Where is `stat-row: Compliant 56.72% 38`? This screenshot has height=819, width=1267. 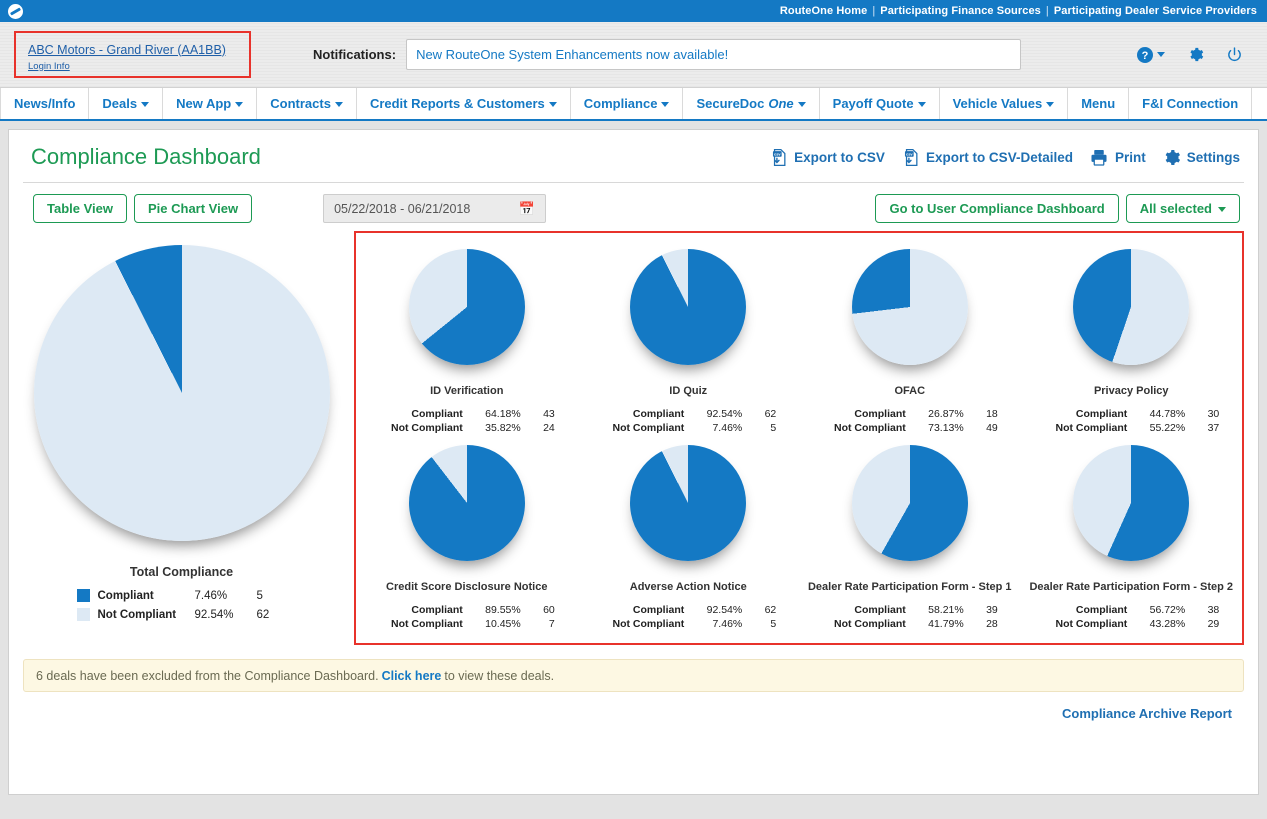 stat-row: Compliant 56.72% 38 is located at coordinates (1131, 610).